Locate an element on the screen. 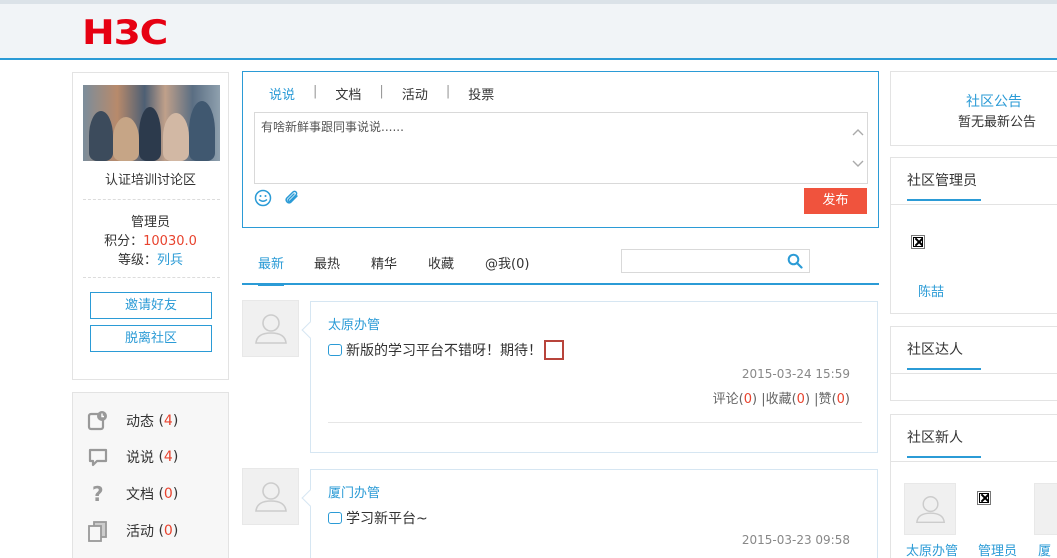 The height and width of the screenshot is (558, 1057). newbie-name: 厦门 is located at coordinates (1047, 549).